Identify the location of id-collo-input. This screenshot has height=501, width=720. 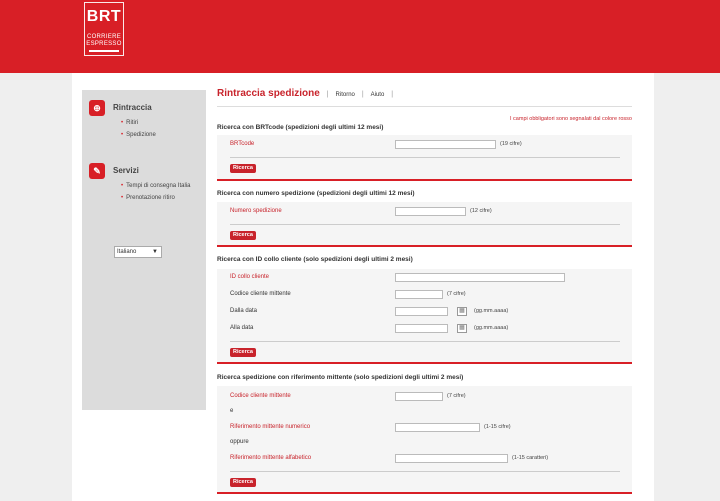
(480, 277).